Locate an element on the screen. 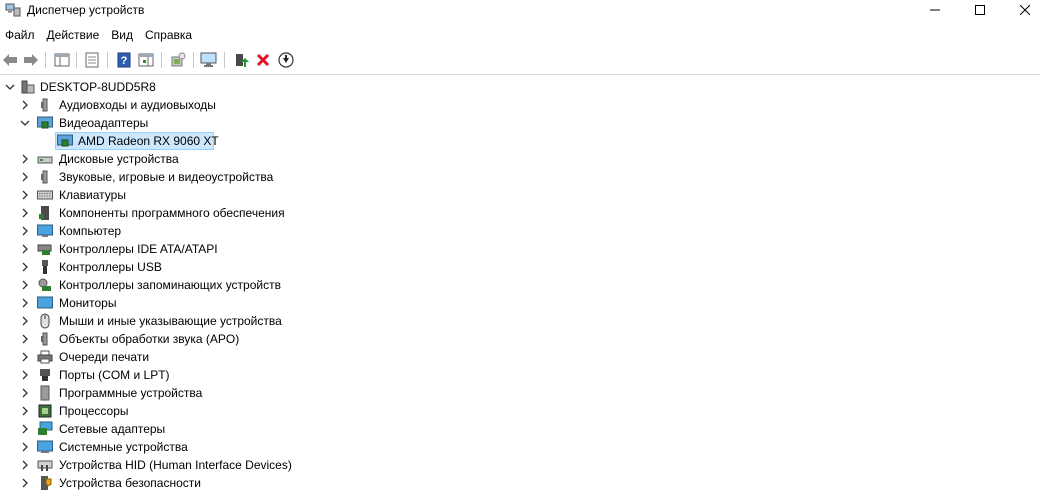 This screenshot has height=502, width=1040. tree-device: AMD Radeon RX 9060 XT is located at coordinates (200, 141).